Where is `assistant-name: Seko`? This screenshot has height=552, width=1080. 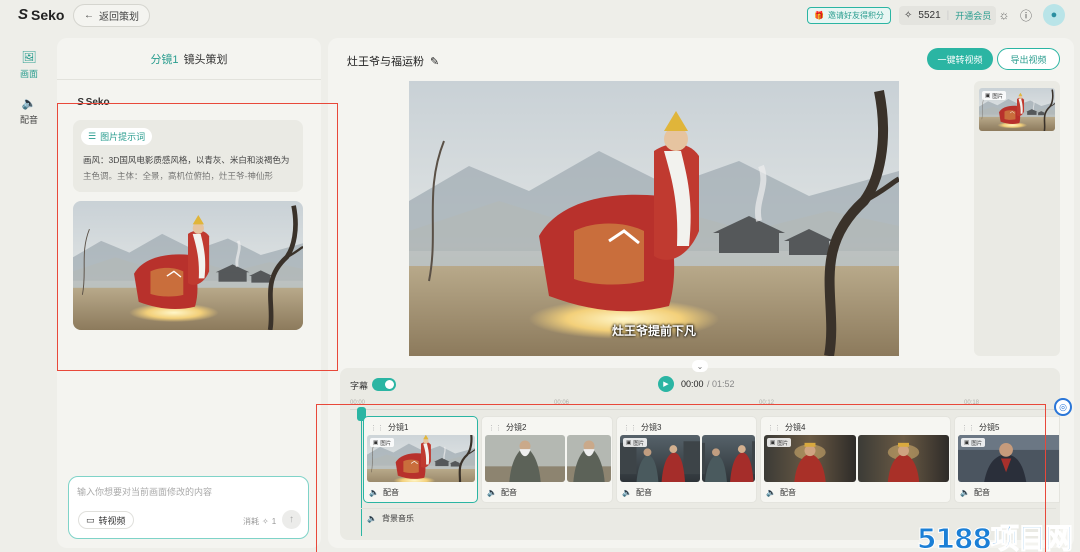
assistant-name: Seko is located at coordinates (97, 102).